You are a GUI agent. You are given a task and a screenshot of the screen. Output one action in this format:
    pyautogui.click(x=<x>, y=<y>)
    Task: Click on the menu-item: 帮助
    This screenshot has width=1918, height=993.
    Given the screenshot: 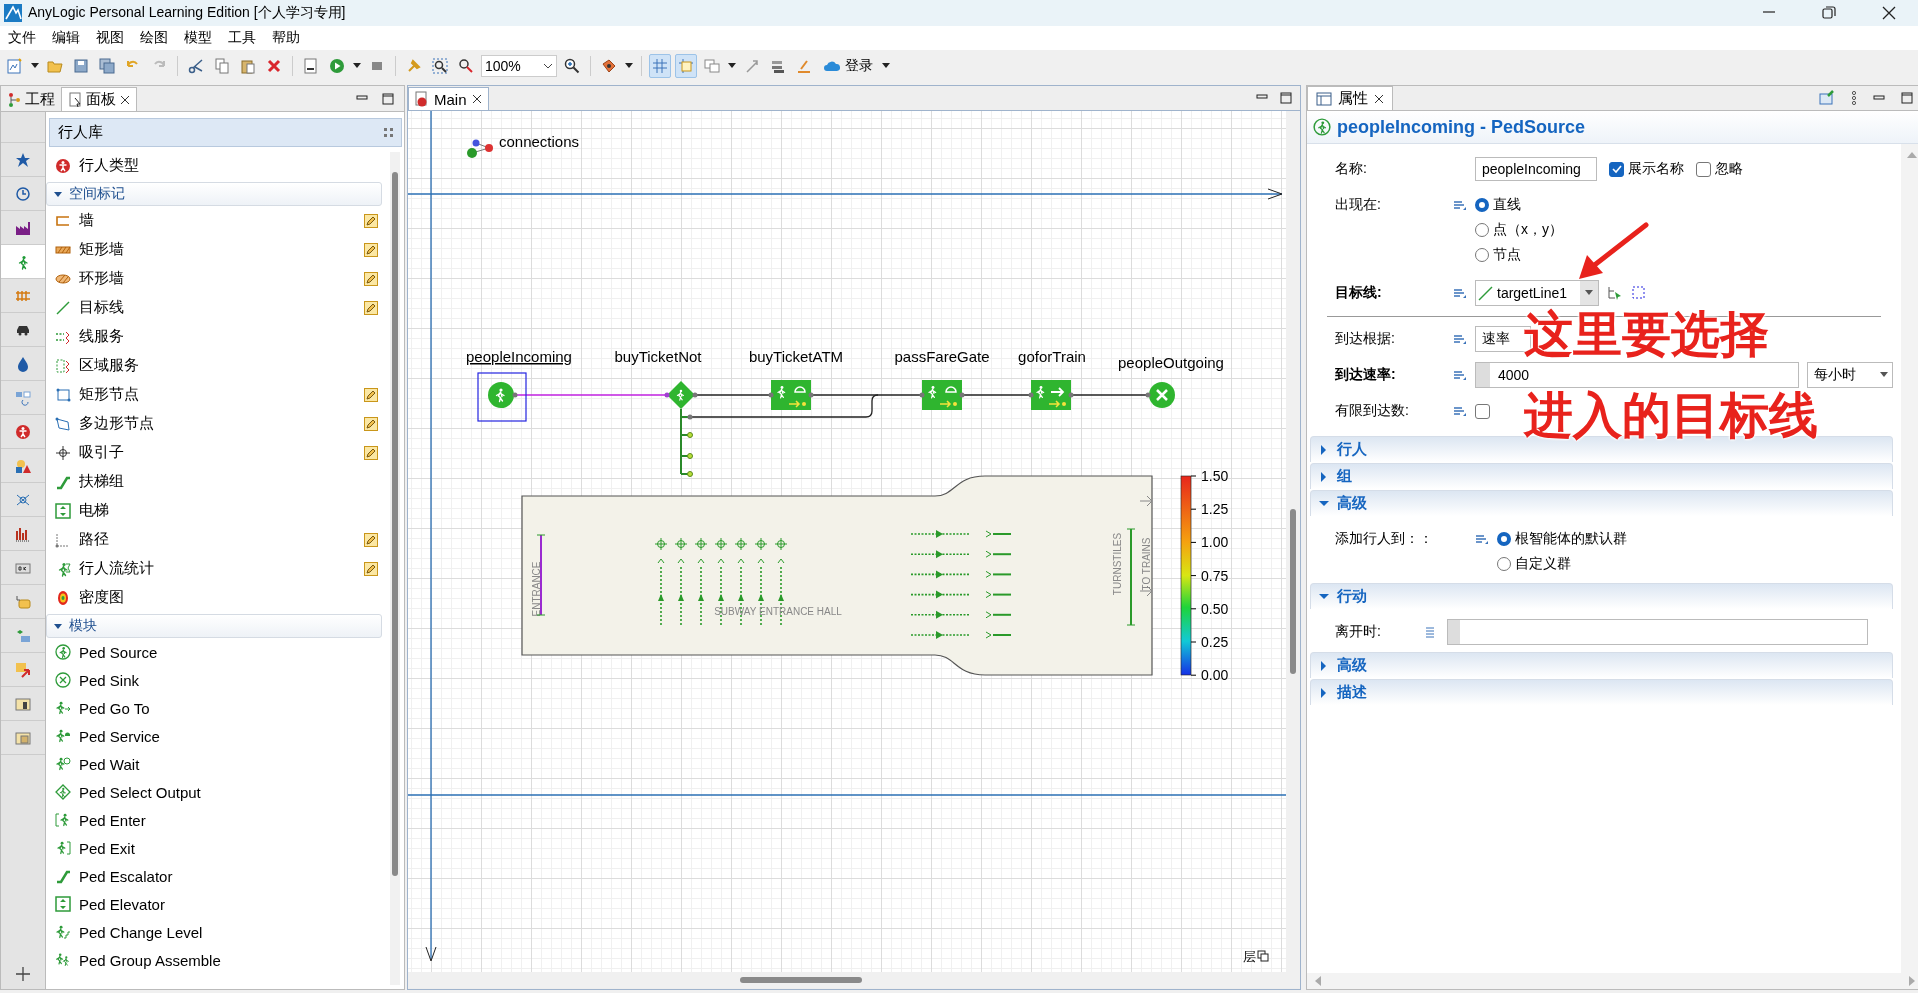 What is the action you would take?
    pyautogui.click(x=288, y=38)
    